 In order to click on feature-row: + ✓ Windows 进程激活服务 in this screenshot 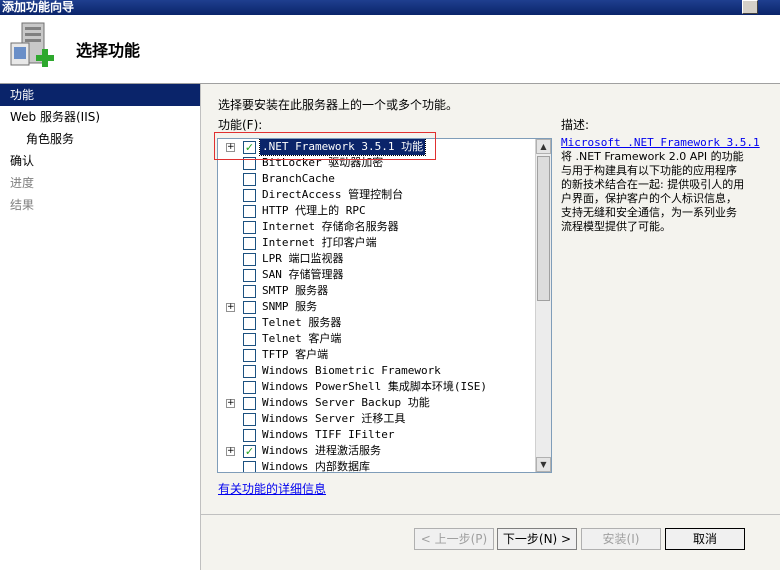, I will do `click(384, 451)`.